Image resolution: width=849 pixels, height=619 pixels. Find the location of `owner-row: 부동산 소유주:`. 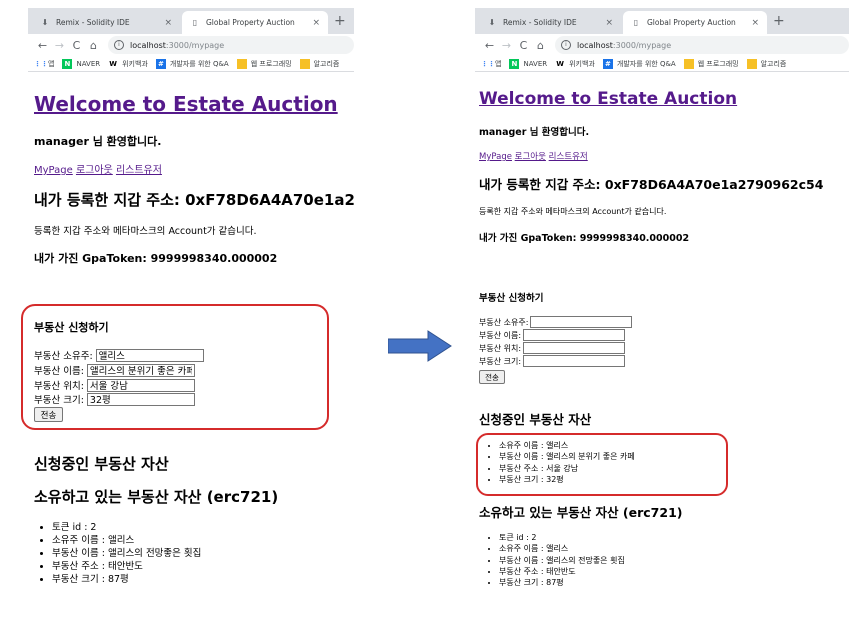

owner-row: 부동산 소유주: is located at coordinates (556, 322).